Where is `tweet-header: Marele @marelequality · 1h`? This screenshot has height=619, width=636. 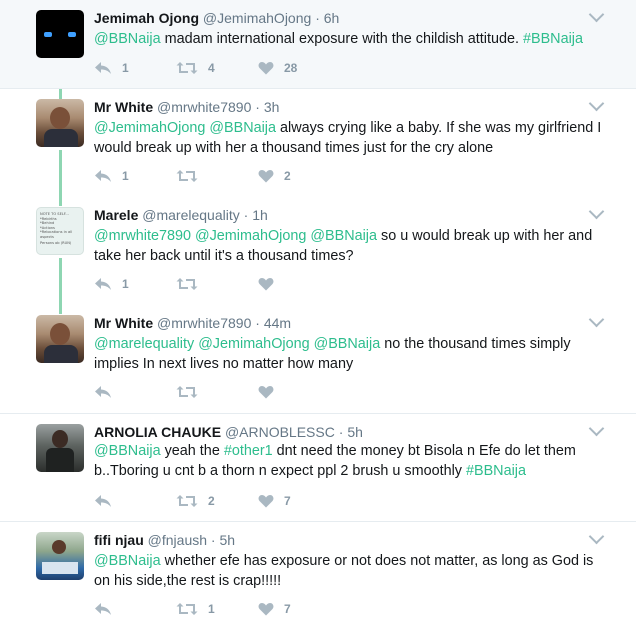
tweet-header: Marele @marelequality · 1h is located at coordinates (181, 215).